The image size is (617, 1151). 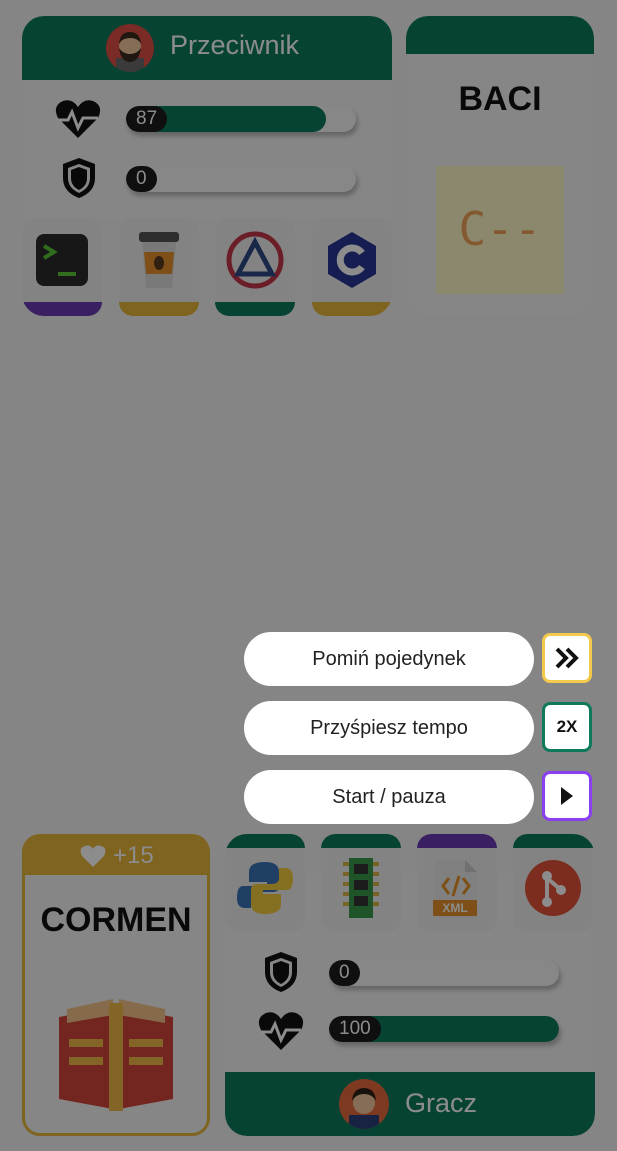 I want to click on double-chevron-right-icon, so click(x=567, y=658).